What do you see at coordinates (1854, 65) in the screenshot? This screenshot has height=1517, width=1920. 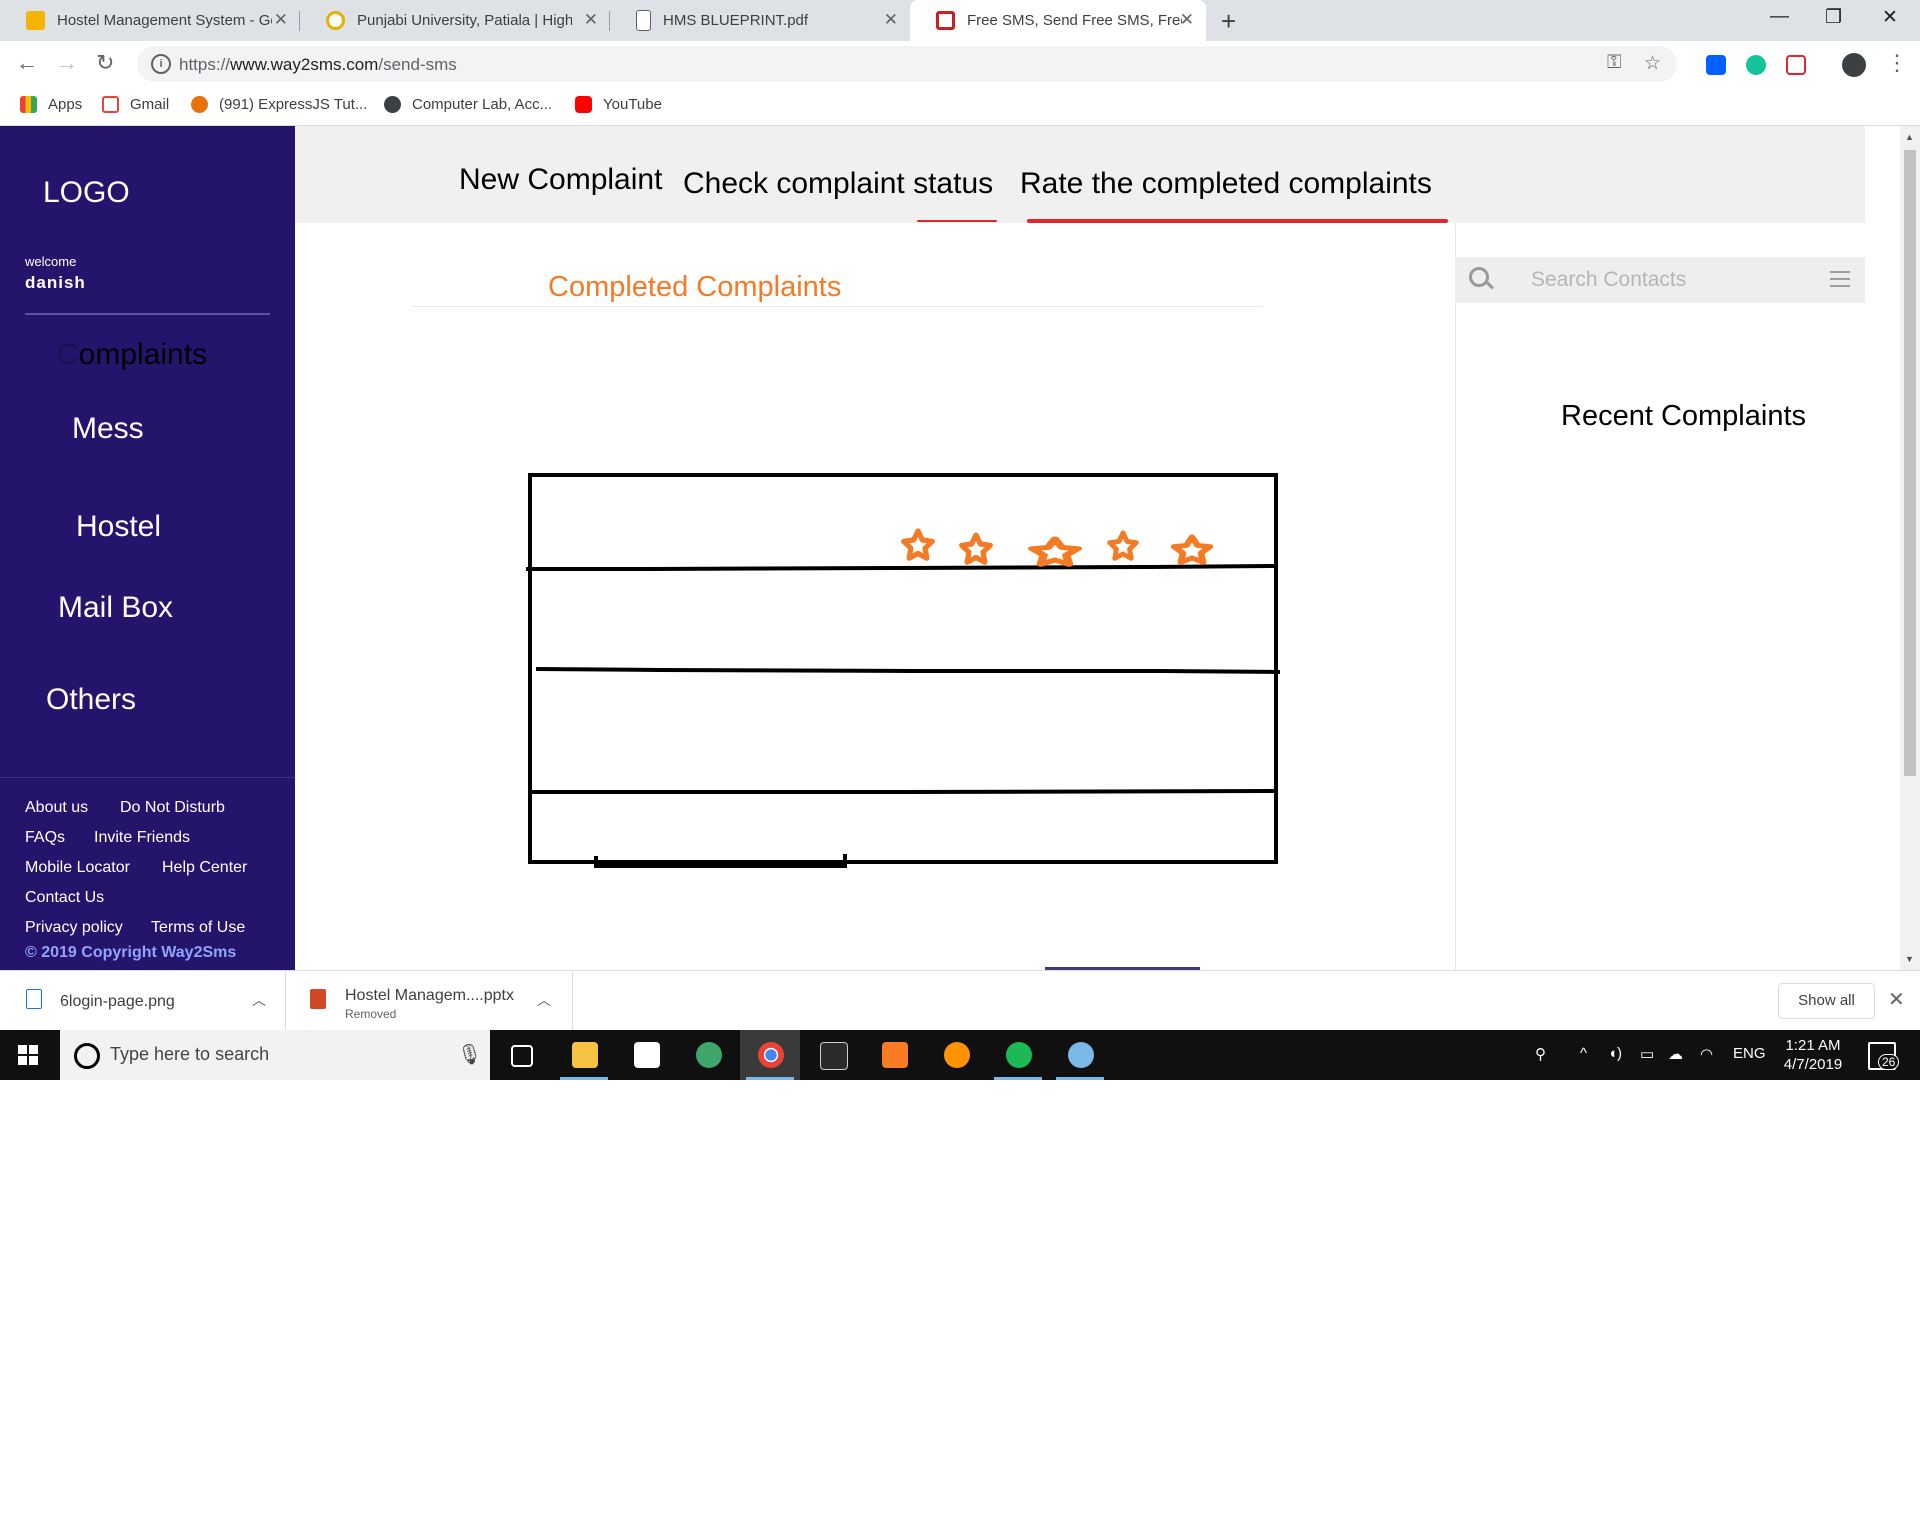 I see `profile-avatar` at bounding box center [1854, 65].